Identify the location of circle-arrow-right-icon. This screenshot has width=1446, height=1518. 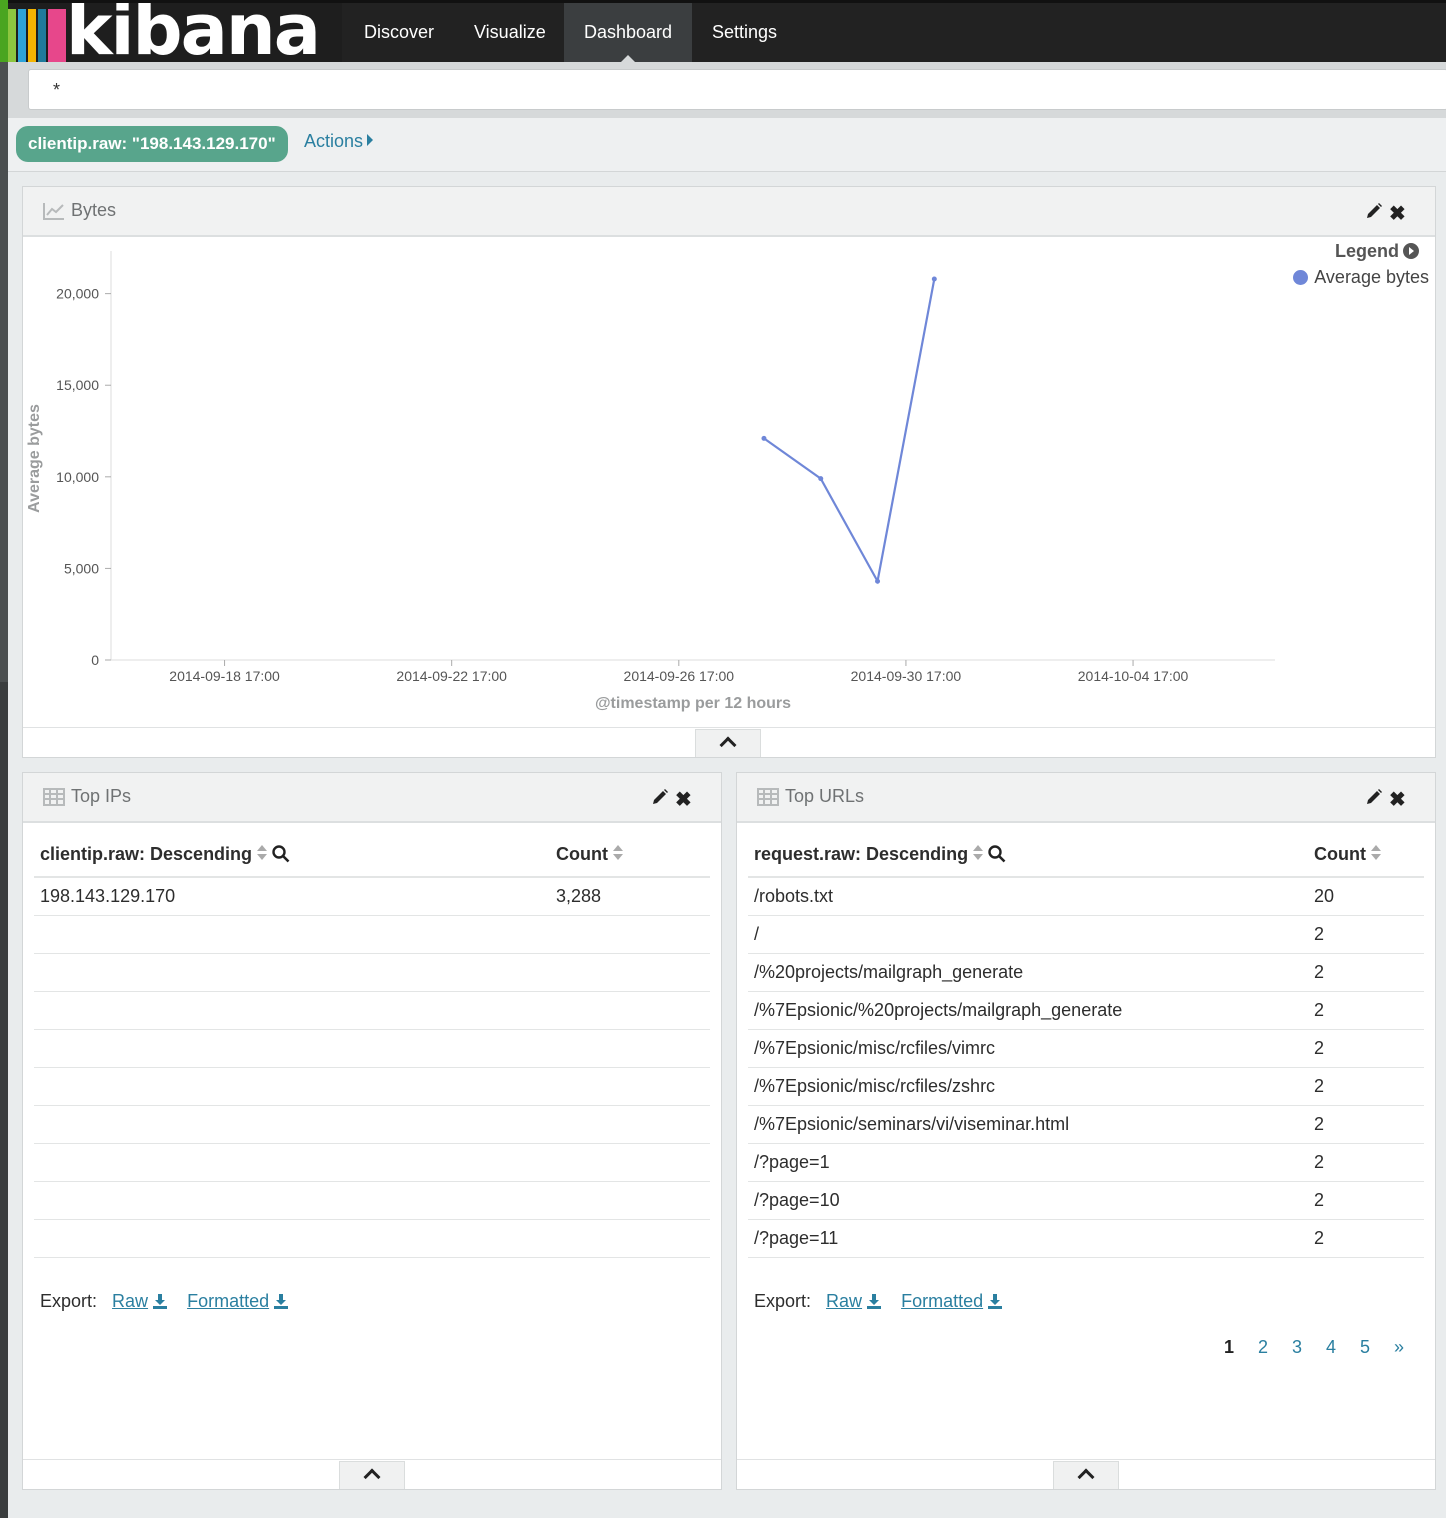
(1411, 251).